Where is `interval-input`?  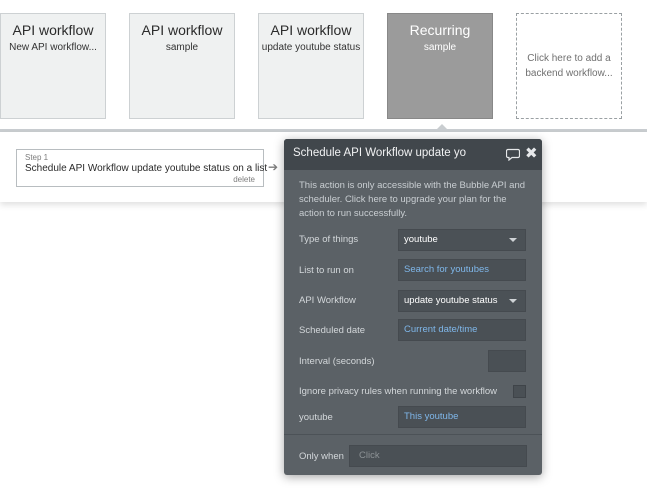
interval-input is located at coordinates (507, 361).